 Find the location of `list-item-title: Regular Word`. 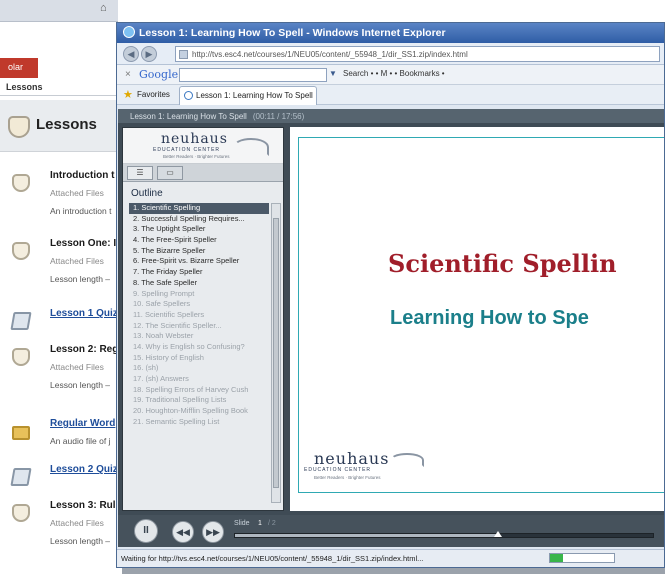

list-item-title: Regular Word is located at coordinates (82, 423).